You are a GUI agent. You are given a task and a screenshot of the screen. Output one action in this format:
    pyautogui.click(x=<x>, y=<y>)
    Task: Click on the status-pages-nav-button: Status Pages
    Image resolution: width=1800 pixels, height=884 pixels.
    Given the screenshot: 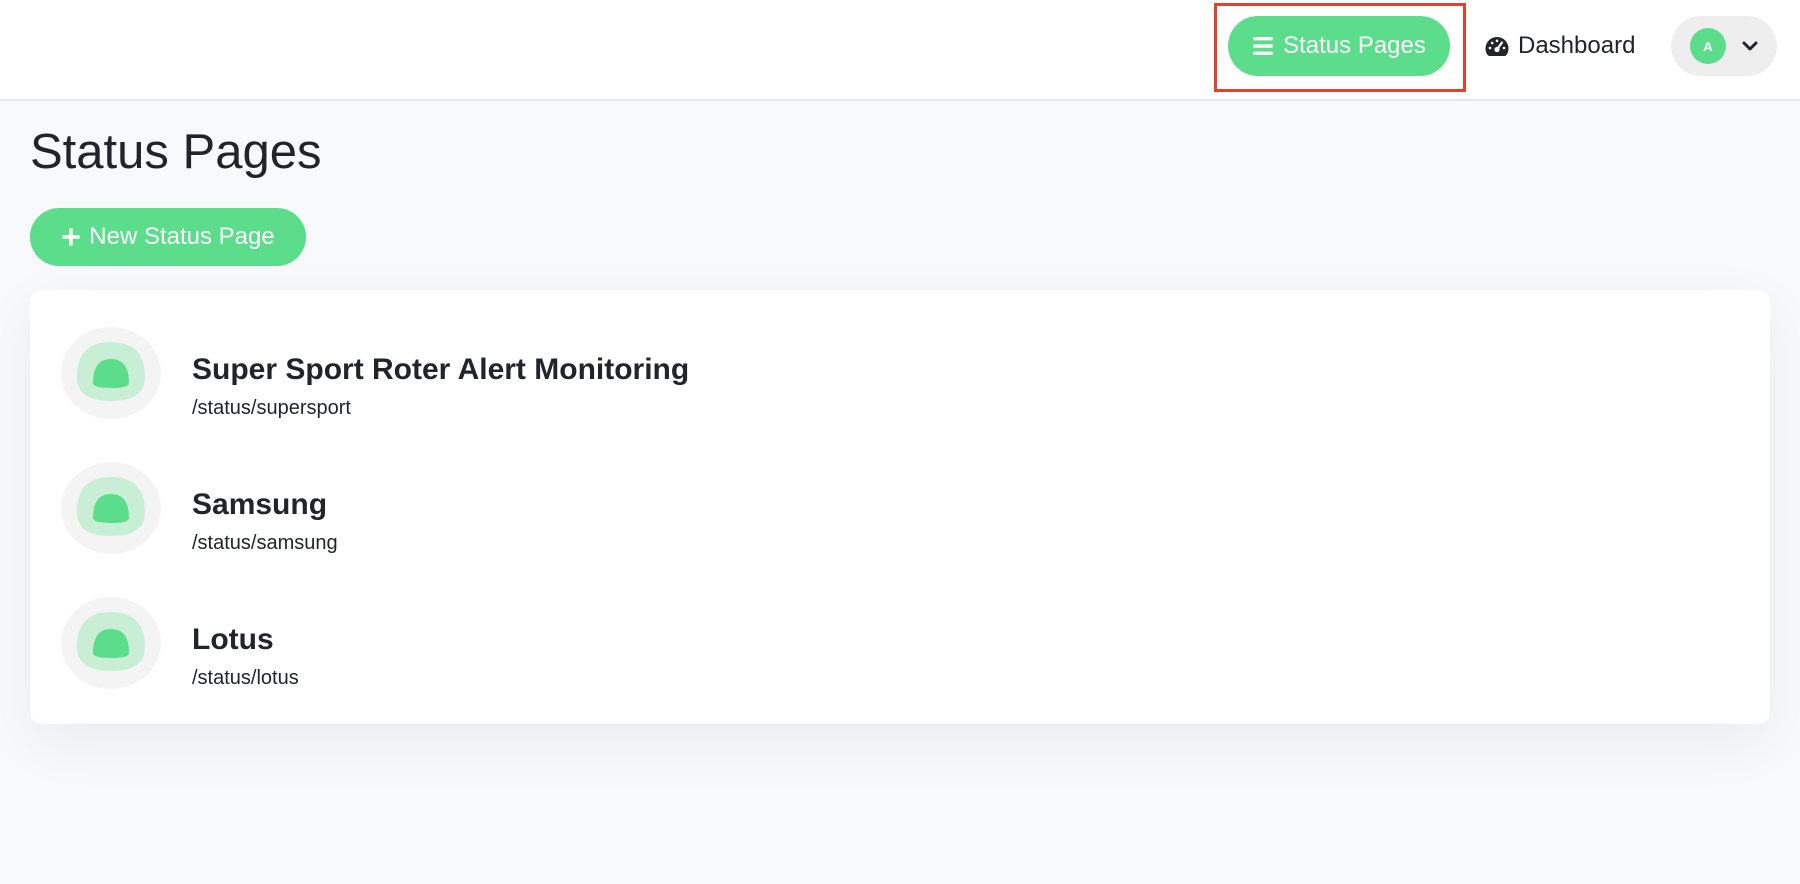 What is the action you would take?
    pyautogui.click(x=1339, y=46)
    